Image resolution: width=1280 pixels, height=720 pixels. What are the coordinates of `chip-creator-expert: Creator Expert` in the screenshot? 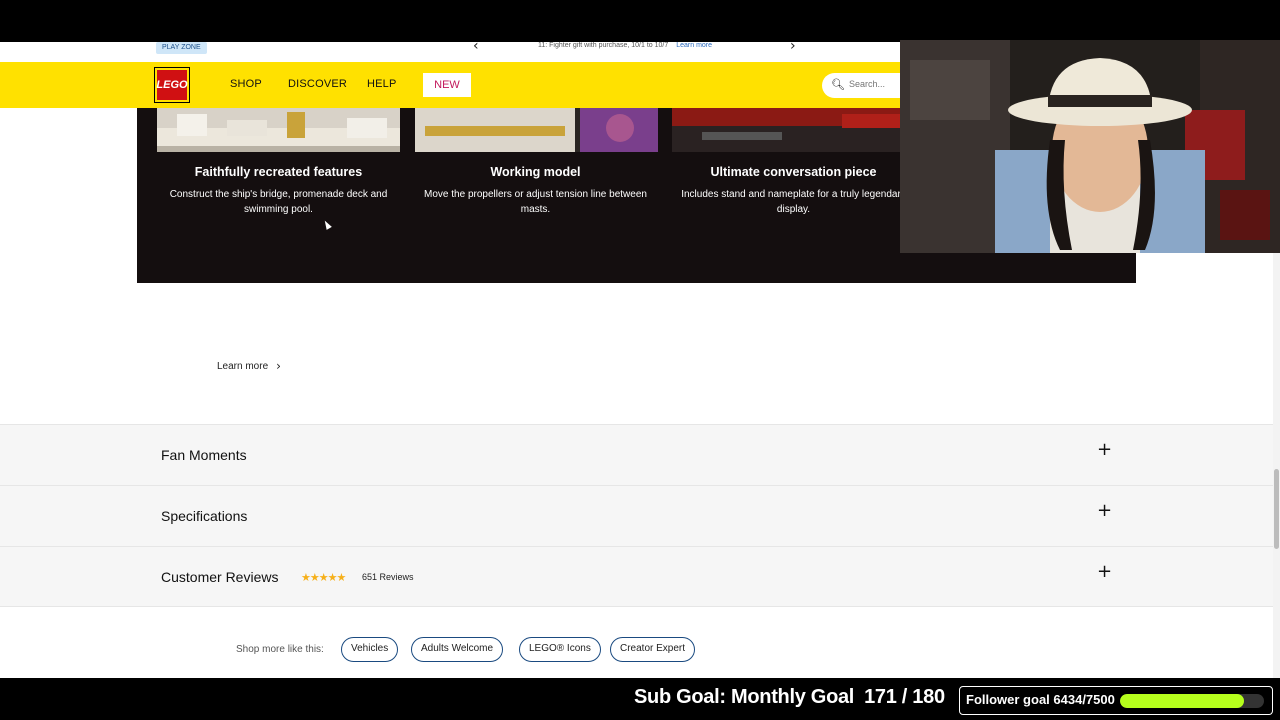 It's located at (653, 649).